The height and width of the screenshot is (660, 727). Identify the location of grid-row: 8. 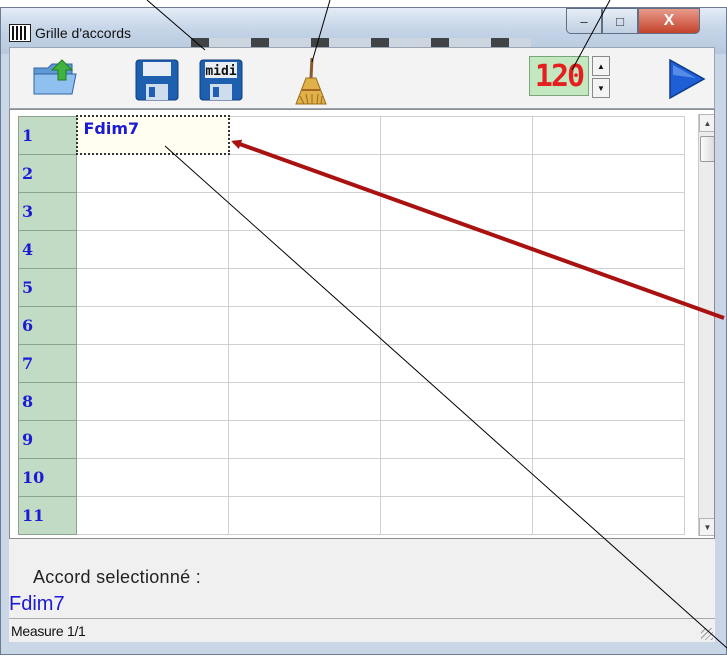
(351, 401).